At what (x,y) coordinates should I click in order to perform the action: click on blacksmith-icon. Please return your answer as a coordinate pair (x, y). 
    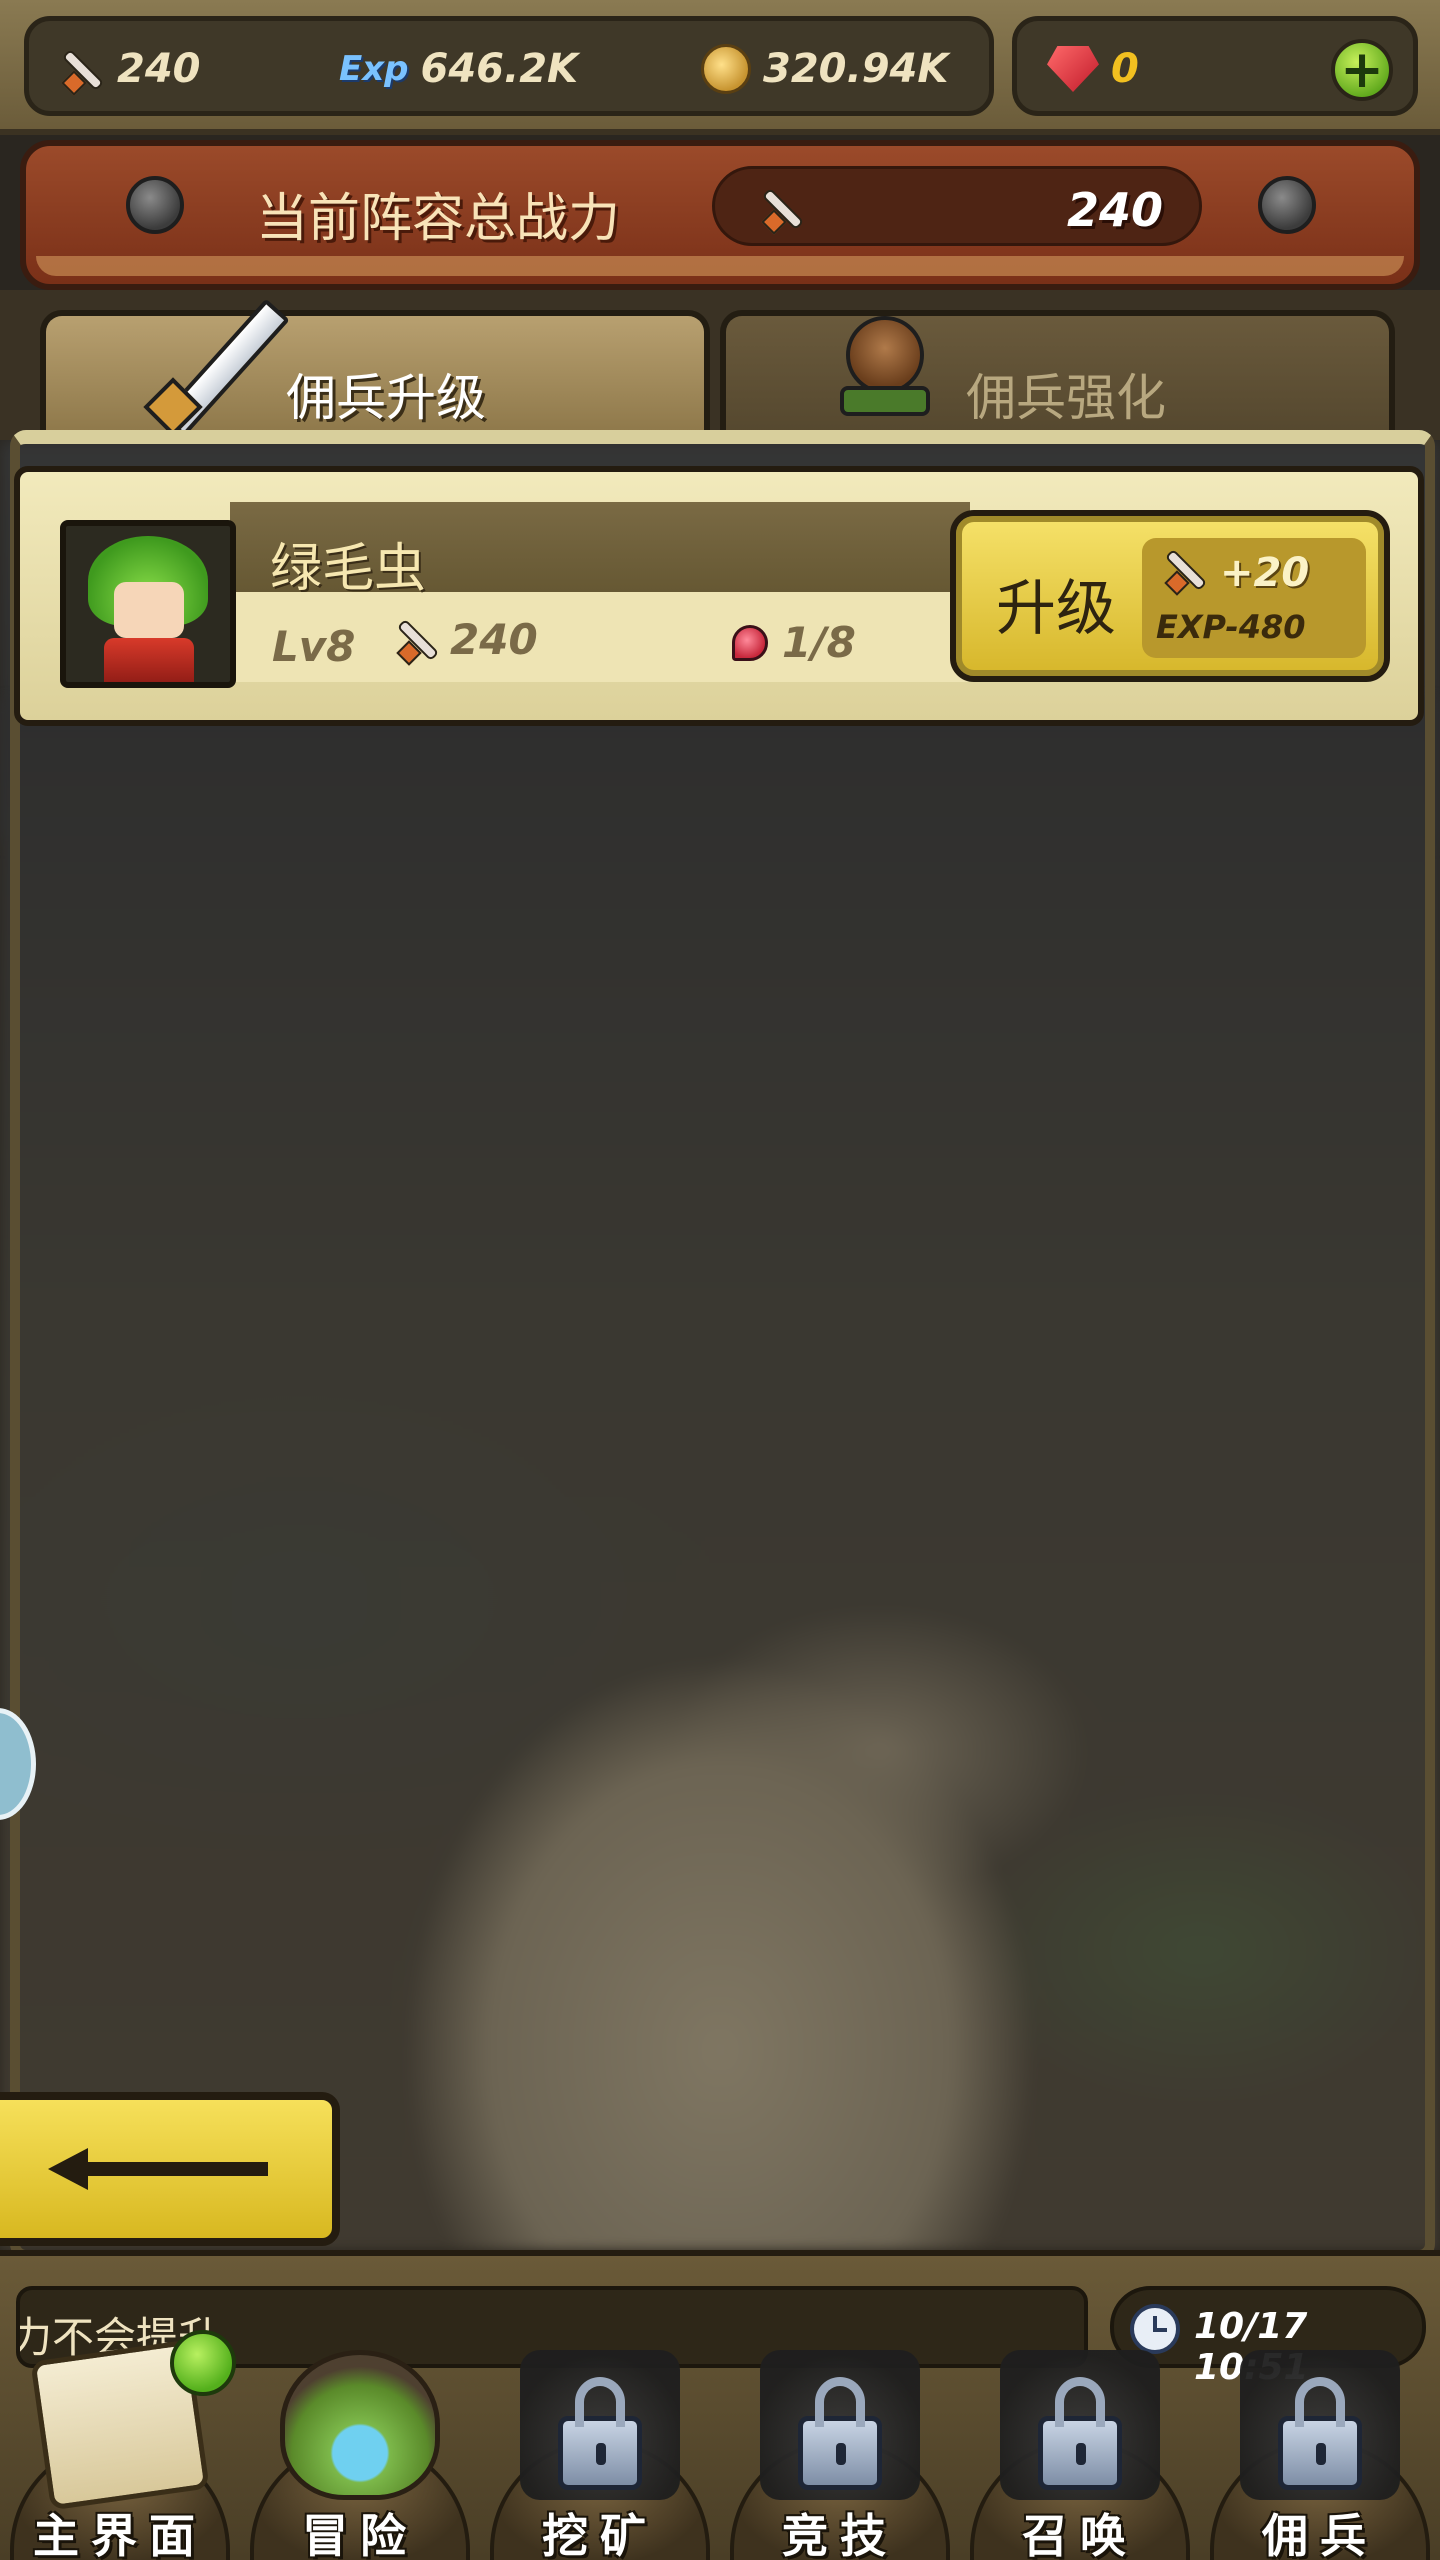
    Looking at the image, I should click on (881, 356).